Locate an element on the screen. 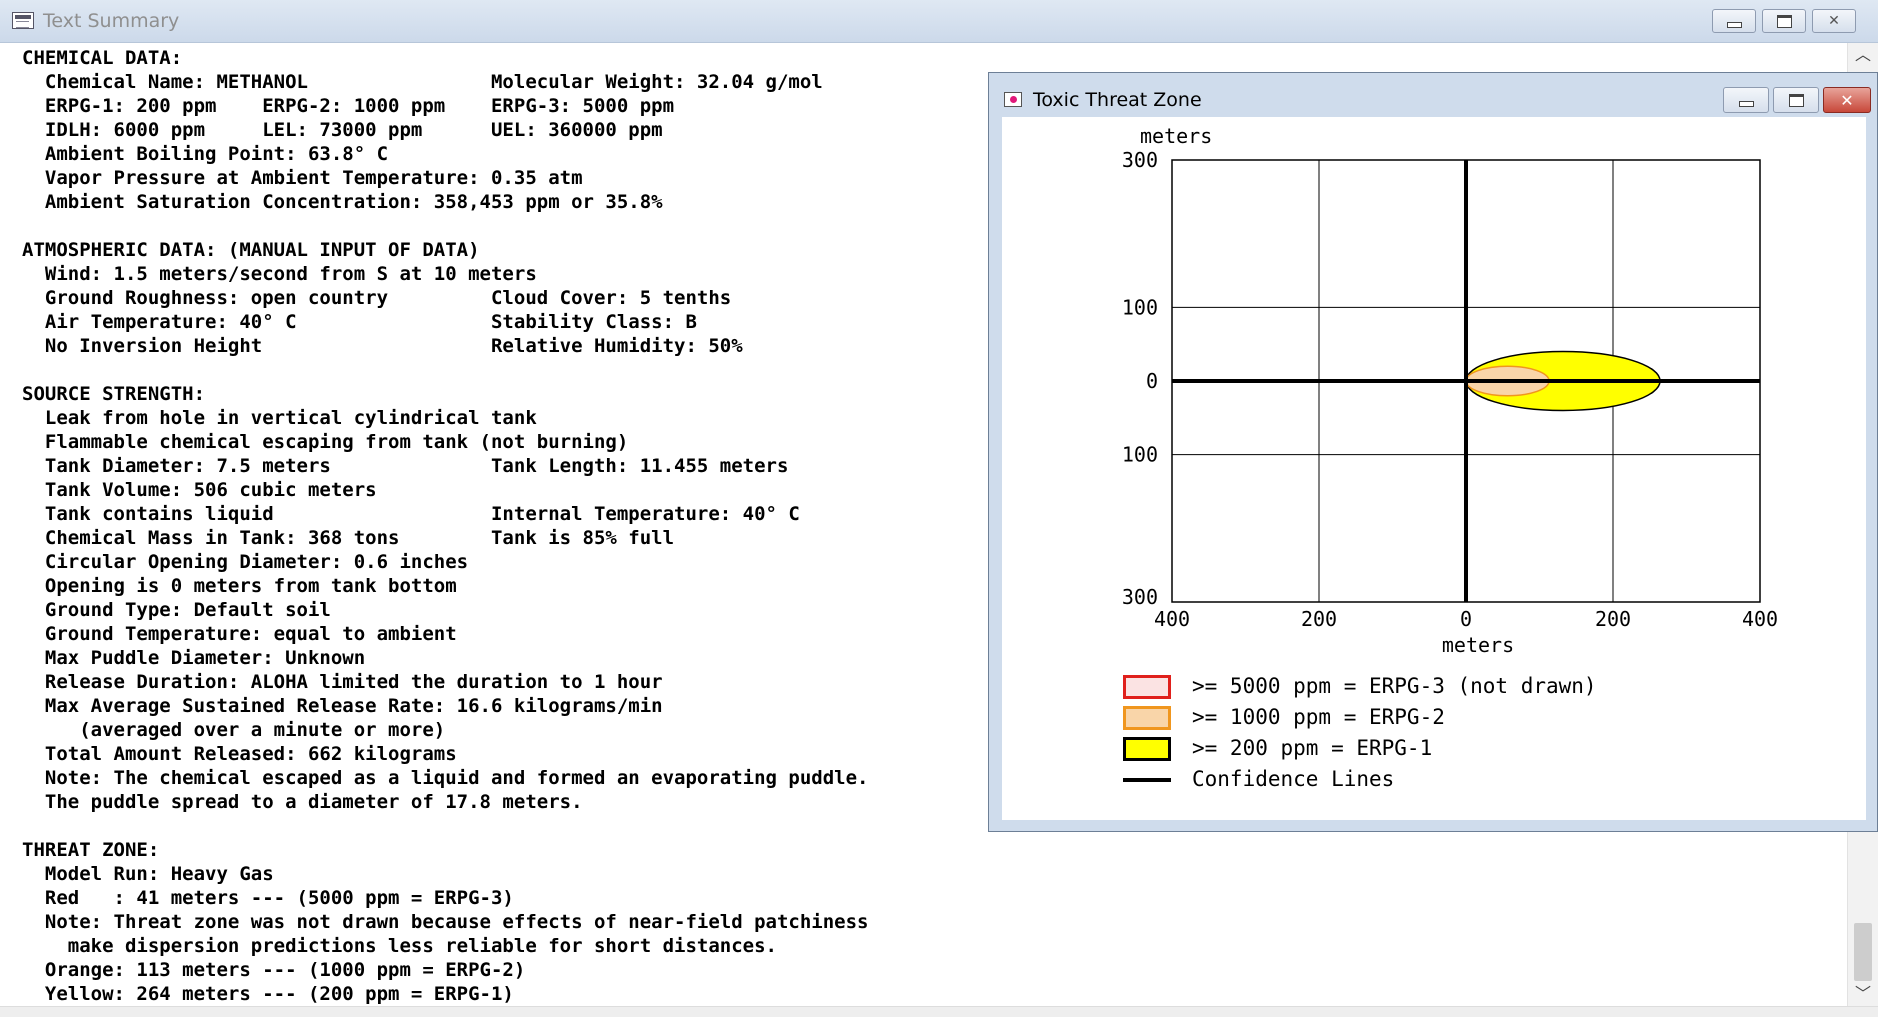 Image resolution: width=1878 pixels, height=1017 pixels. threat-window-controls: ✕ is located at coordinates (1797, 100).